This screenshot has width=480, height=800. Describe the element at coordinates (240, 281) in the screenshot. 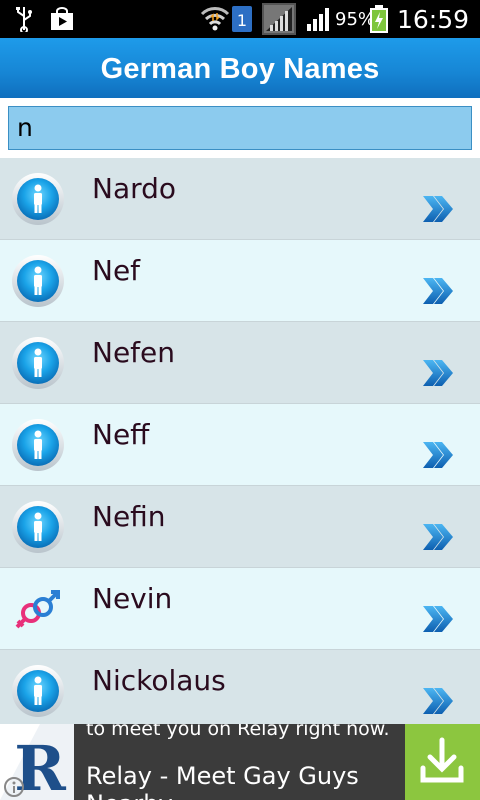

I see `list-item: Nef` at that location.